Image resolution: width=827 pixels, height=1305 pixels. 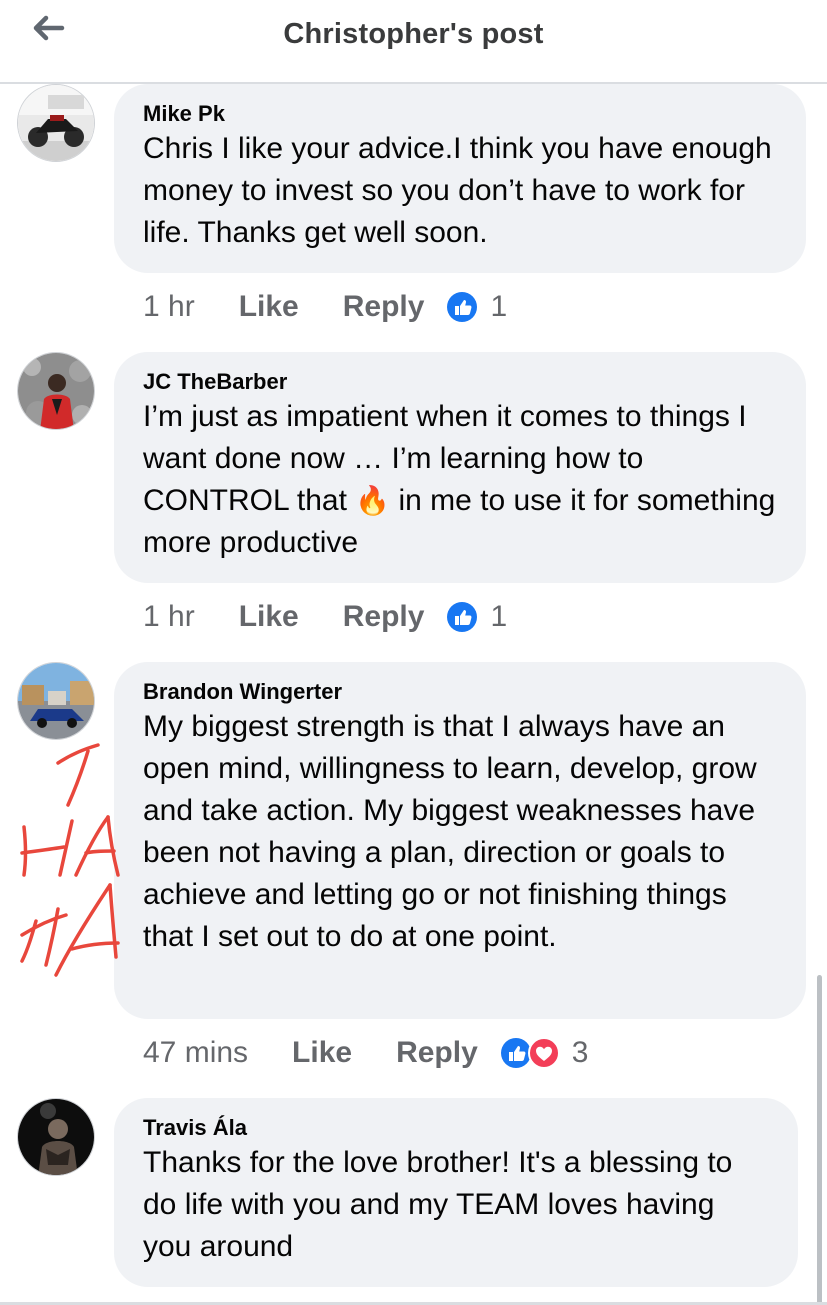 I want to click on comment-author: Travis Ála, so click(x=456, y=1128).